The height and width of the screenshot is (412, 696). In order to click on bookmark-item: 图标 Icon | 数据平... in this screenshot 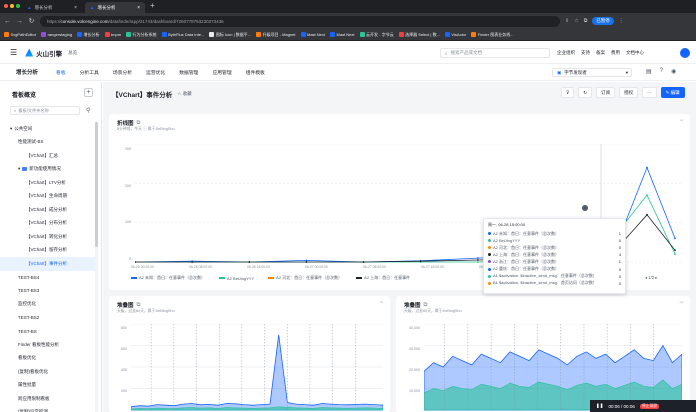, I will do `click(230, 35)`.